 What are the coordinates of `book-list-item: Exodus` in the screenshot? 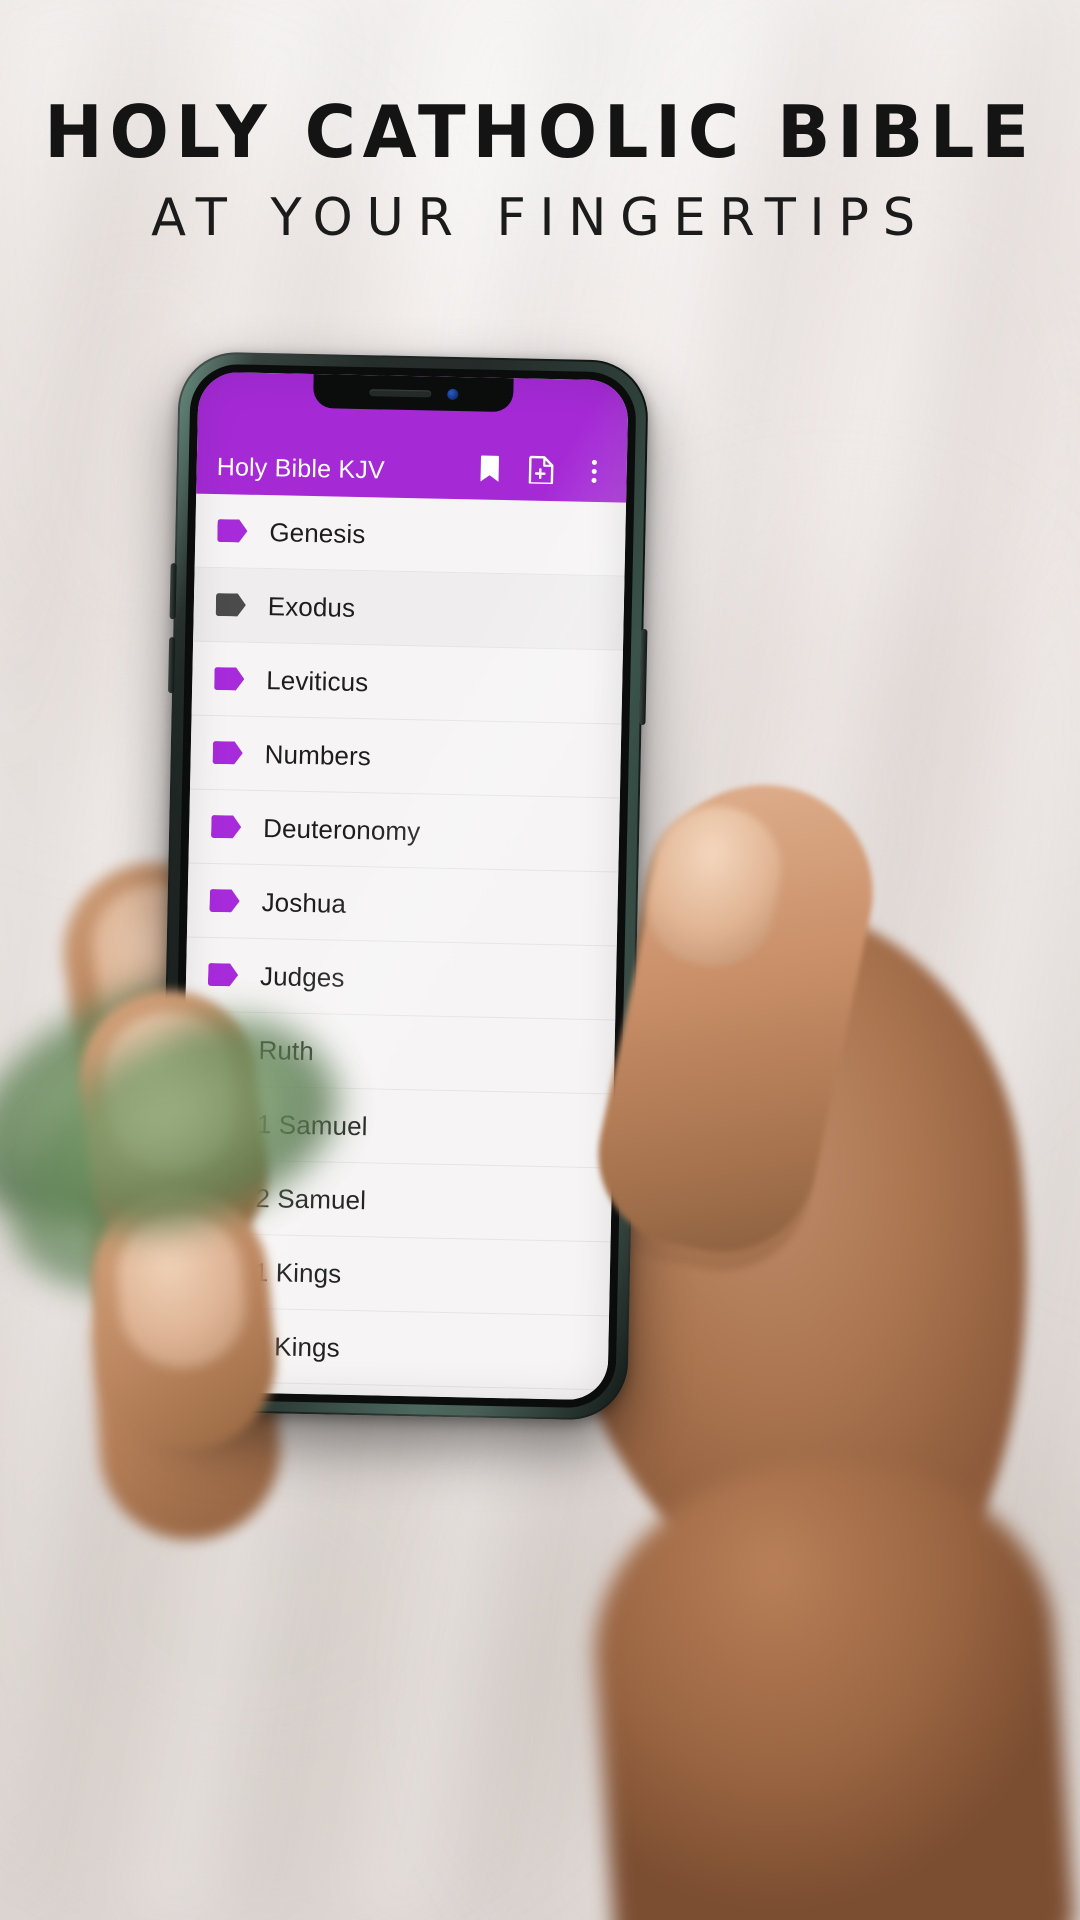 It's located at (409, 609).